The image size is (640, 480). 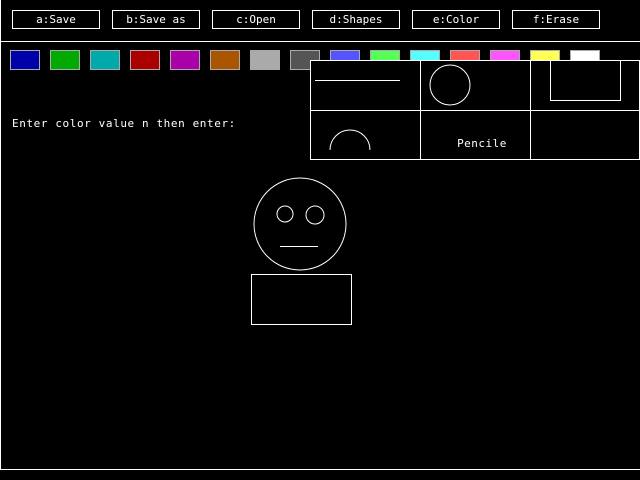 I want to click on color-button: e:Color, so click(x=456, y=19).